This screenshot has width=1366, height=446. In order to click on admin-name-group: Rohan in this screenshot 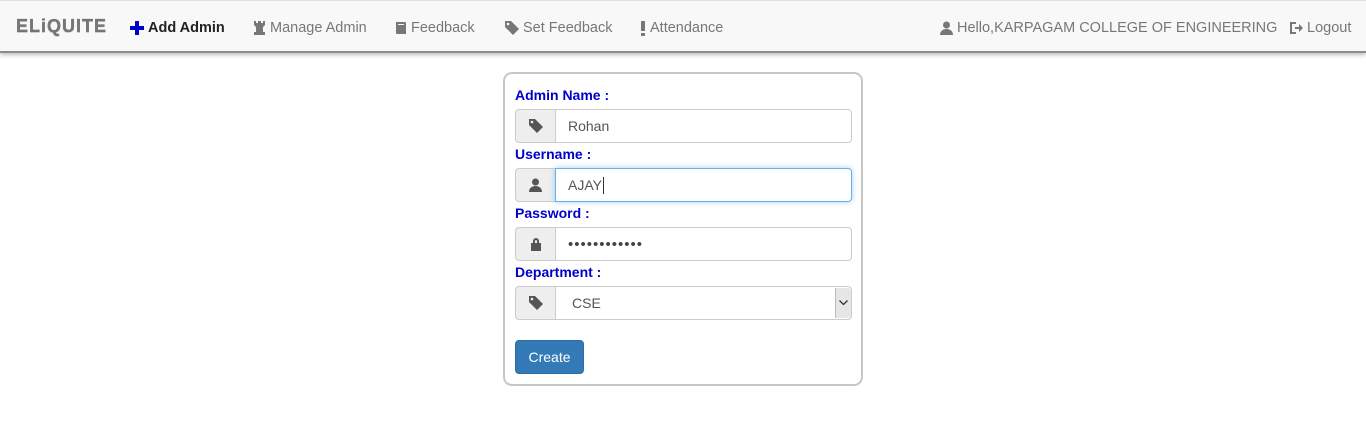, I will do `click(683, 126)`.